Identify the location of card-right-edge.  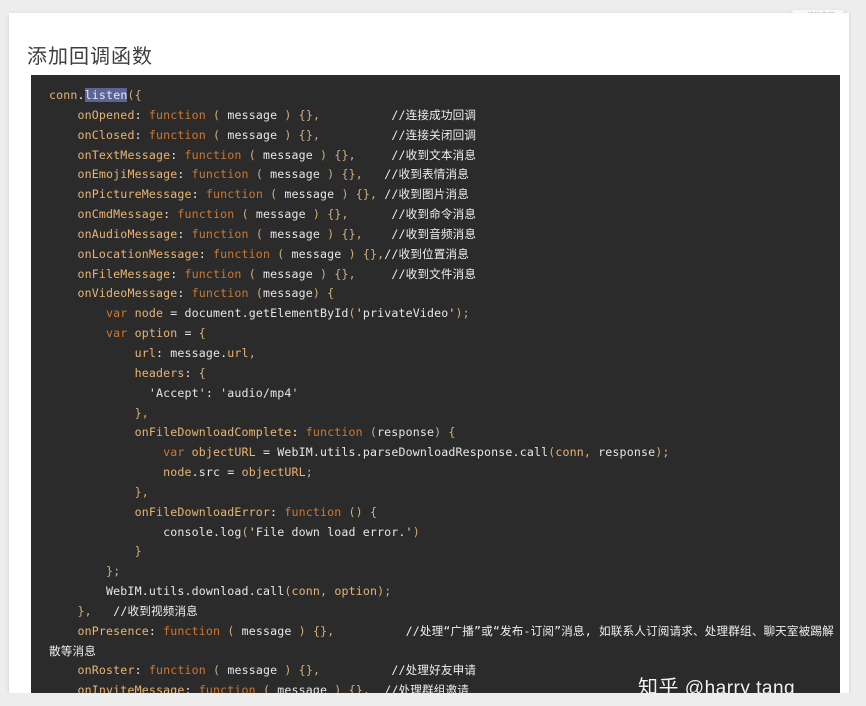
(844, 353).